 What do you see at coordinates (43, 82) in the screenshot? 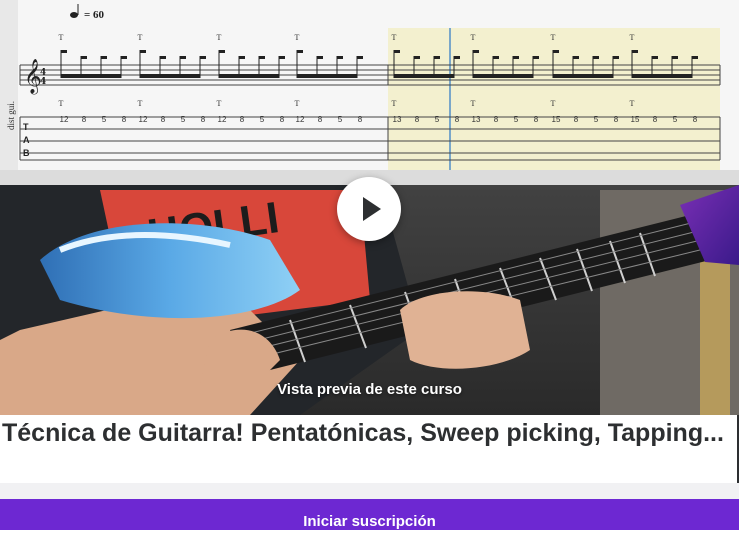
I see `svg-text: 4` at bounding box center [43, 82].